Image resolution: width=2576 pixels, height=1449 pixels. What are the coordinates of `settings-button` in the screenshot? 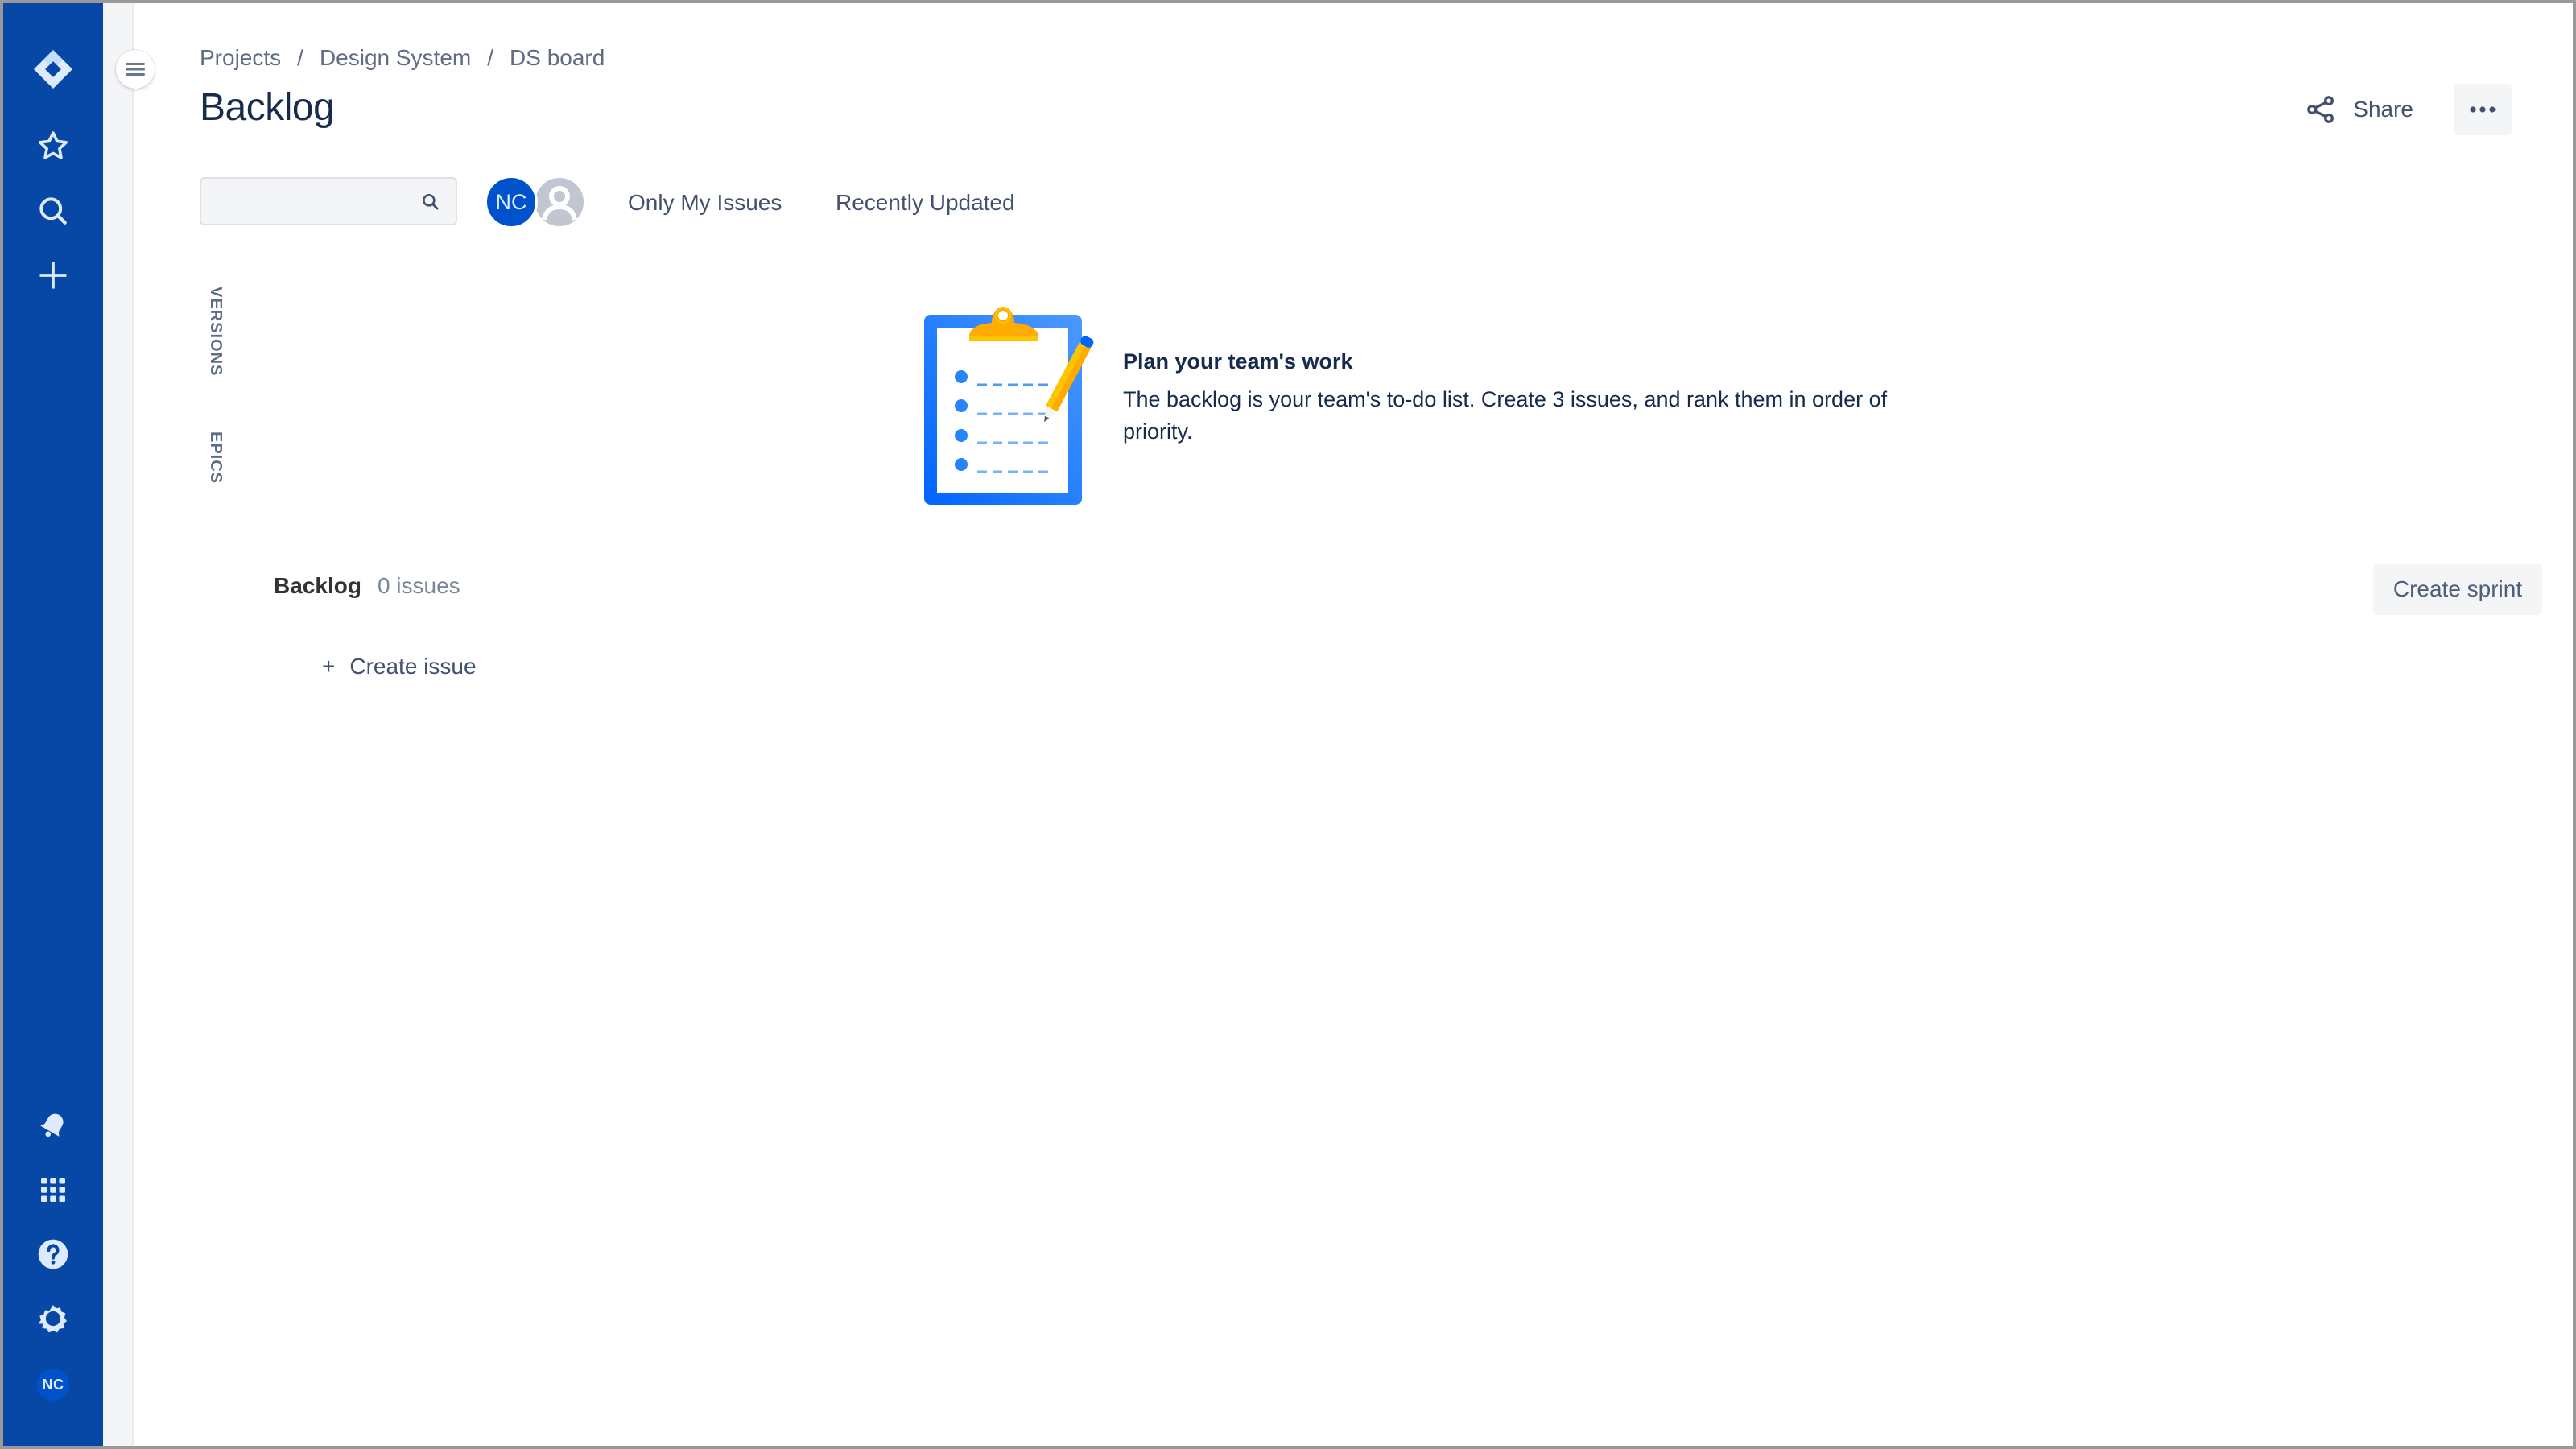 It's located at (53, 1318).